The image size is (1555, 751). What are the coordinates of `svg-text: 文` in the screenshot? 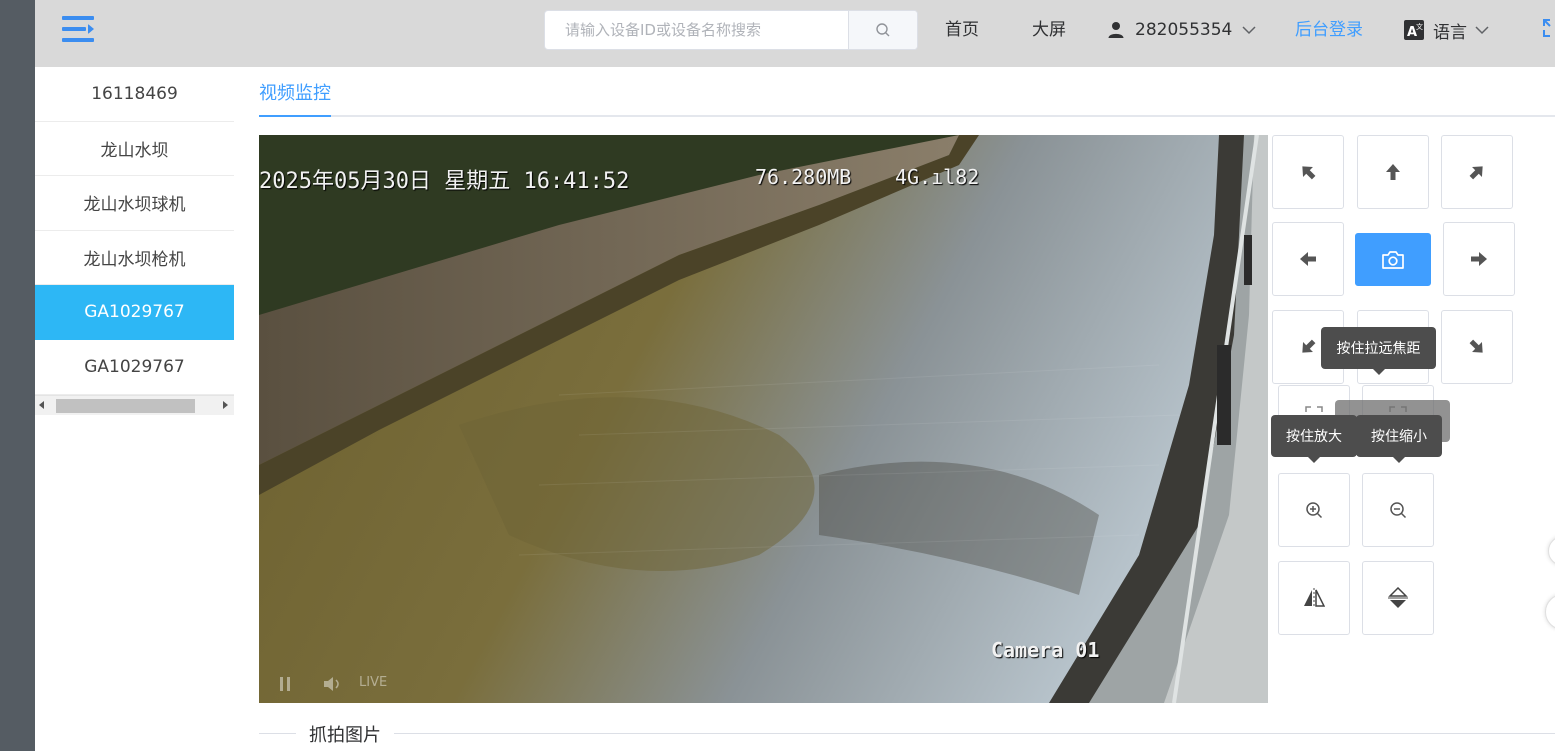 It's located at (1419, 26).